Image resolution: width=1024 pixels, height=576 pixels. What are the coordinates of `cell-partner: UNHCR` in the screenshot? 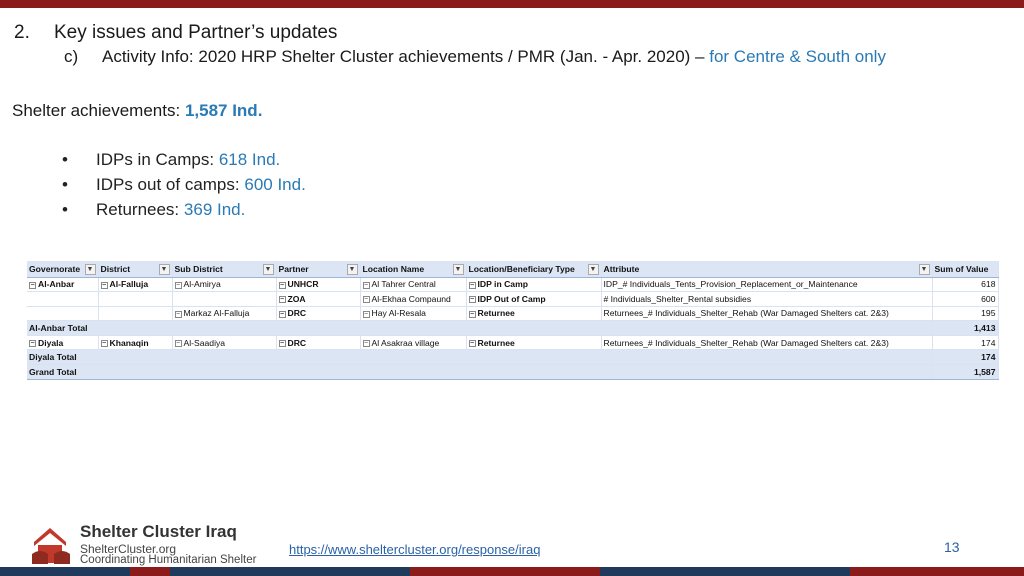 It's located at (303, 284).